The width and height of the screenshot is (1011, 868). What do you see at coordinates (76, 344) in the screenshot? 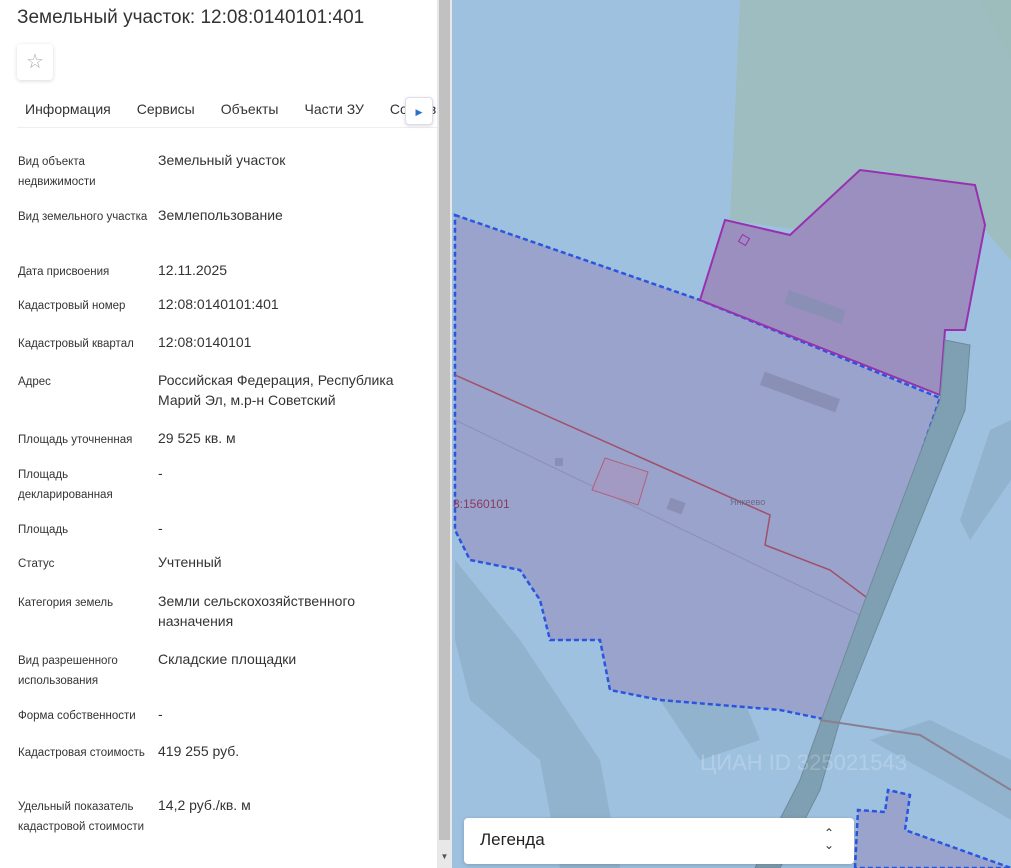
I see `field-label: Кадастровый квартал` at bounding box center [76, 344].